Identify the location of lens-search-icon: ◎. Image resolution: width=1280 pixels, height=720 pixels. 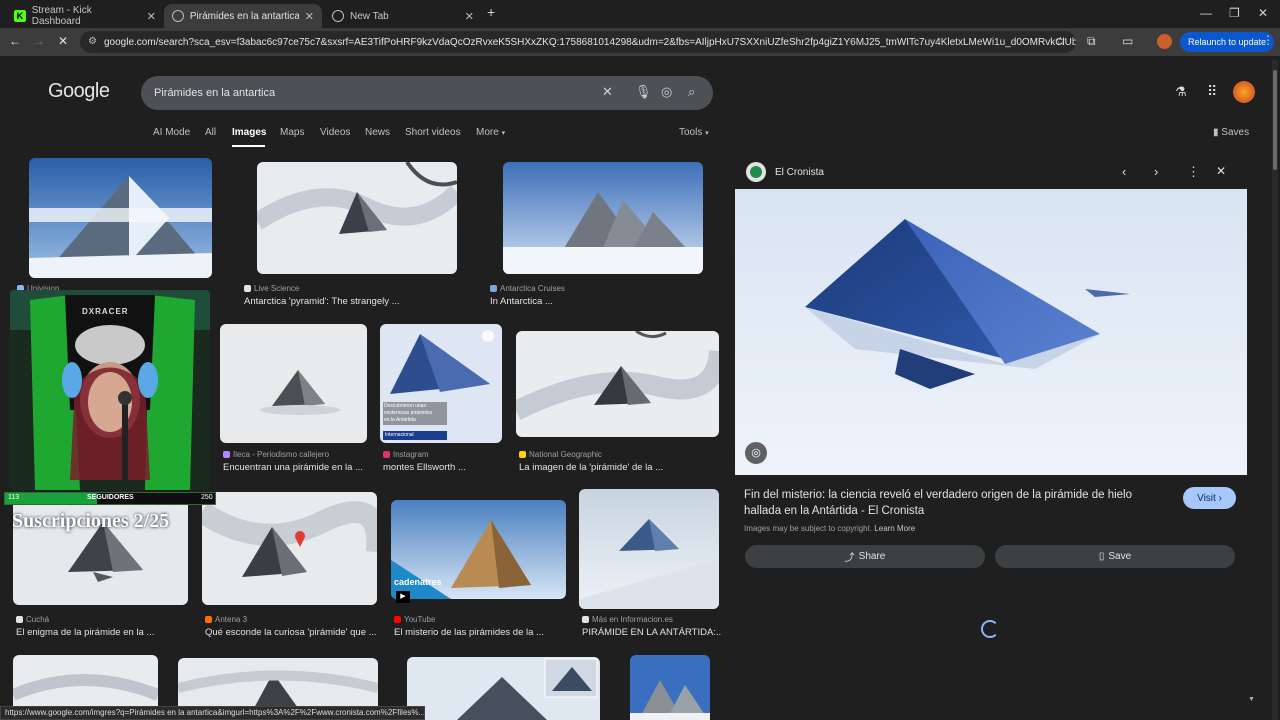
(756, 453).